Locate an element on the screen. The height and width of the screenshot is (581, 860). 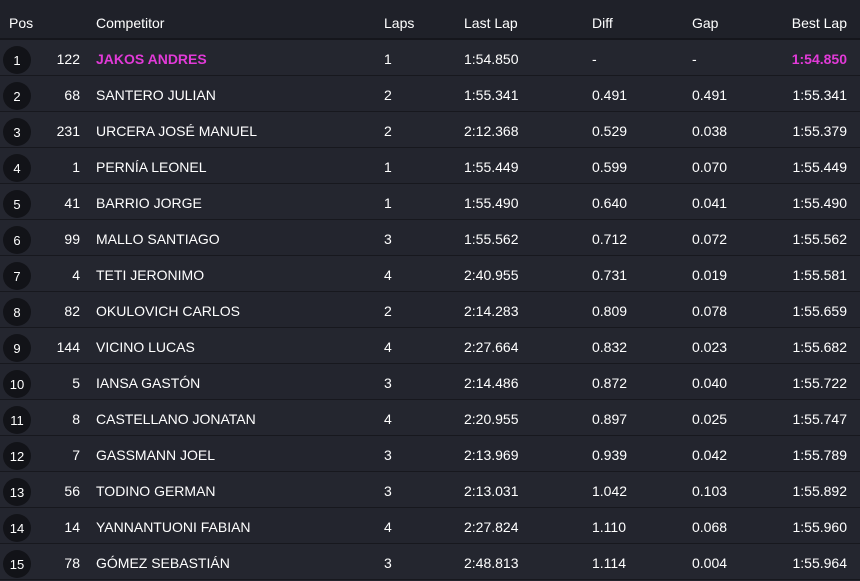
gap-value: 0.103 is located at coordinates (710, 491).